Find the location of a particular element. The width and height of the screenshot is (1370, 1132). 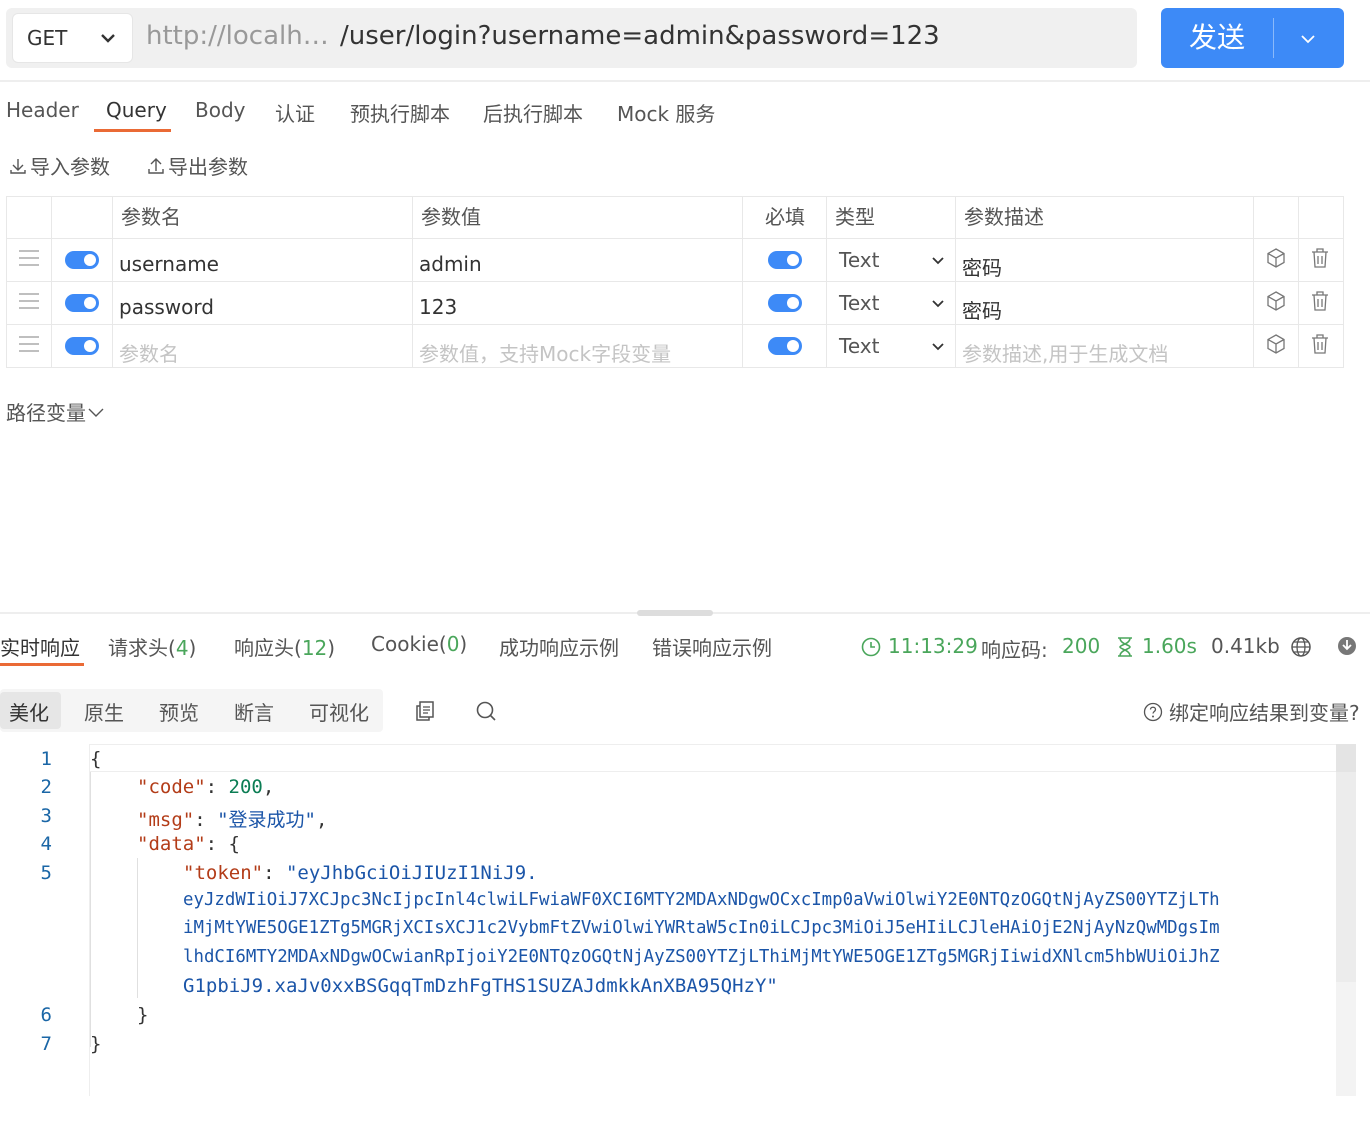

tab-query: Query is located at coordinates (136, 110).